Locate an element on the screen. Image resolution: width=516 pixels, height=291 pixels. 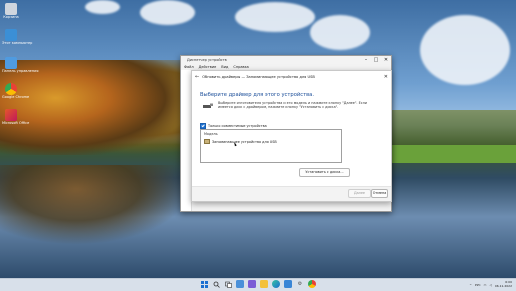
clock-date: 06.11.2022 is located at coordinates (503, 286).